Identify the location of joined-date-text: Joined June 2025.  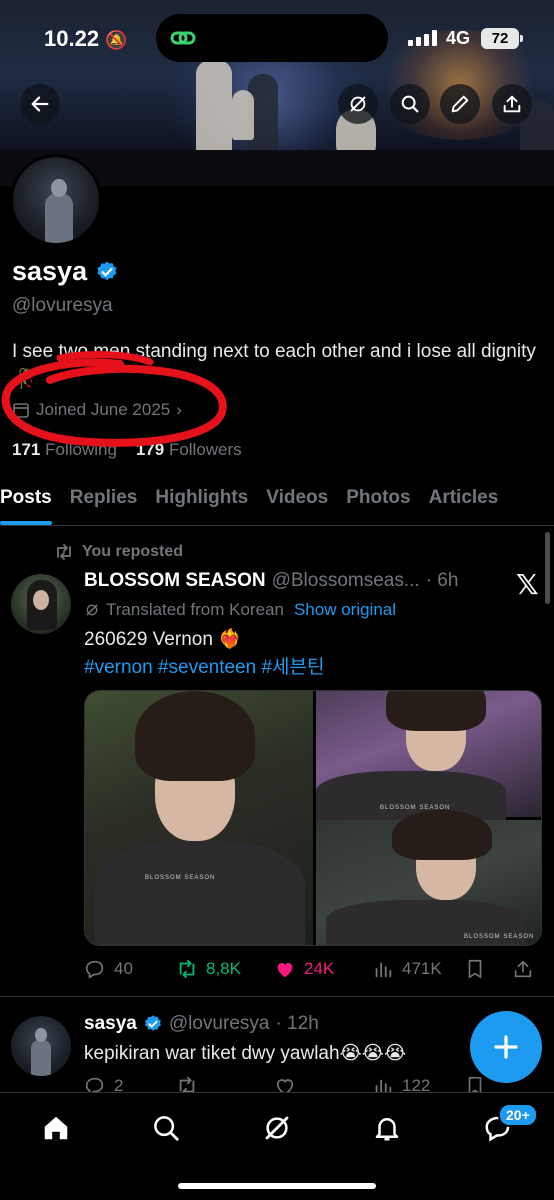
(103, 409).